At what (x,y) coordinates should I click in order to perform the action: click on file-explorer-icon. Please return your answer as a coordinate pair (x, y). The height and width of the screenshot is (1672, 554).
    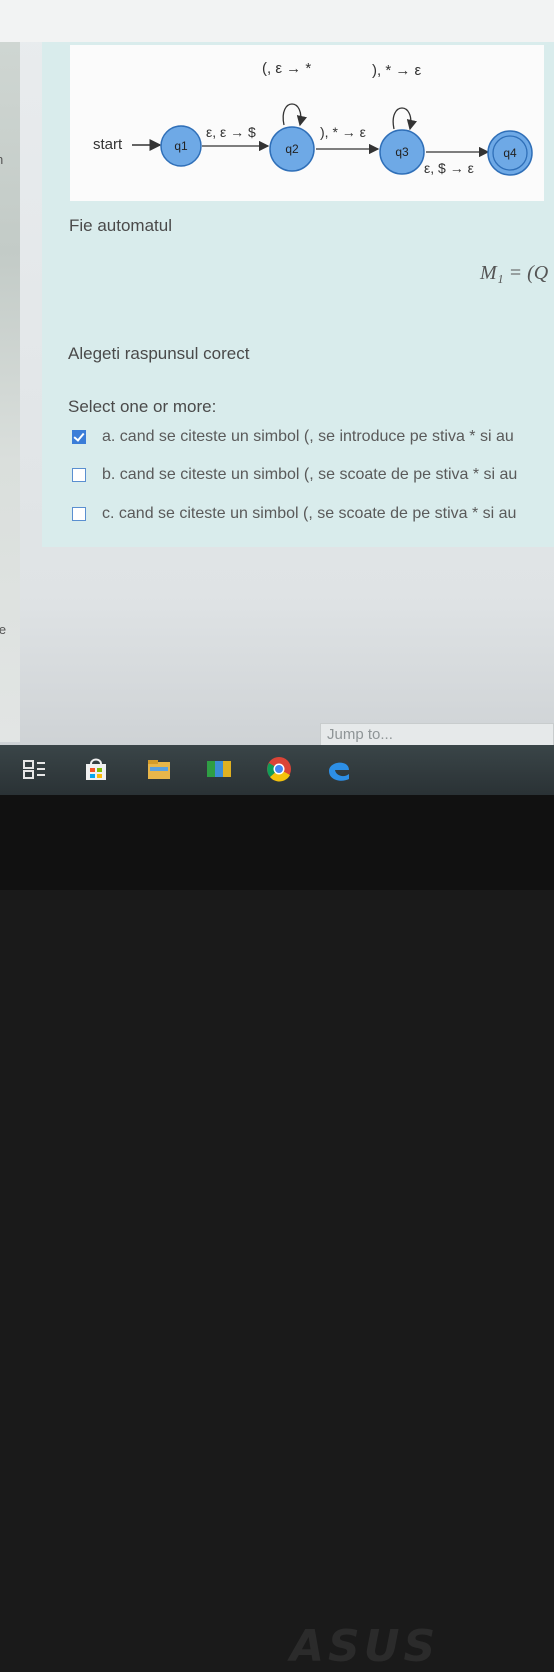
    Looking at the image, I should click on (159, 769).